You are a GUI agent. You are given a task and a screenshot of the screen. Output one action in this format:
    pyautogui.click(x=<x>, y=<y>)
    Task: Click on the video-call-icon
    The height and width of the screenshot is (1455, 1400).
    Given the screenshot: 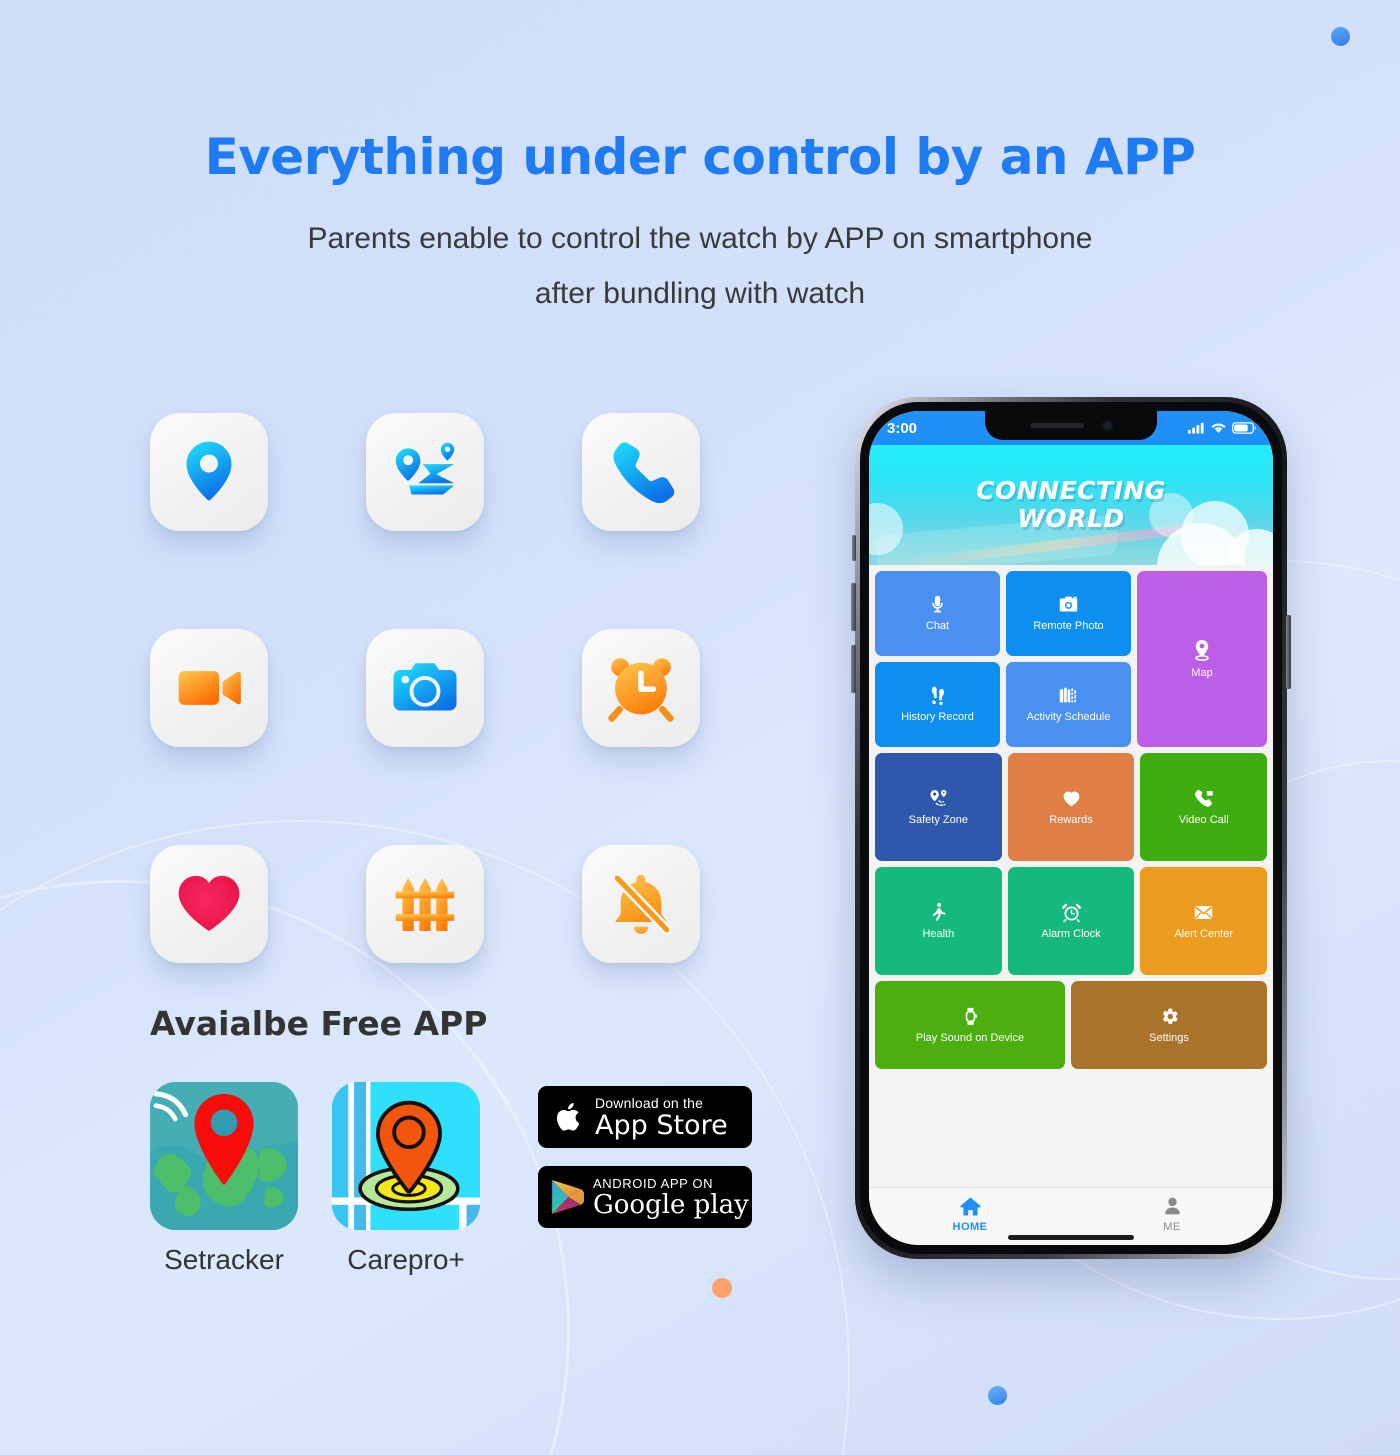 What is the action you would take?
    pyautogui.click(x=1203, y=798)
    